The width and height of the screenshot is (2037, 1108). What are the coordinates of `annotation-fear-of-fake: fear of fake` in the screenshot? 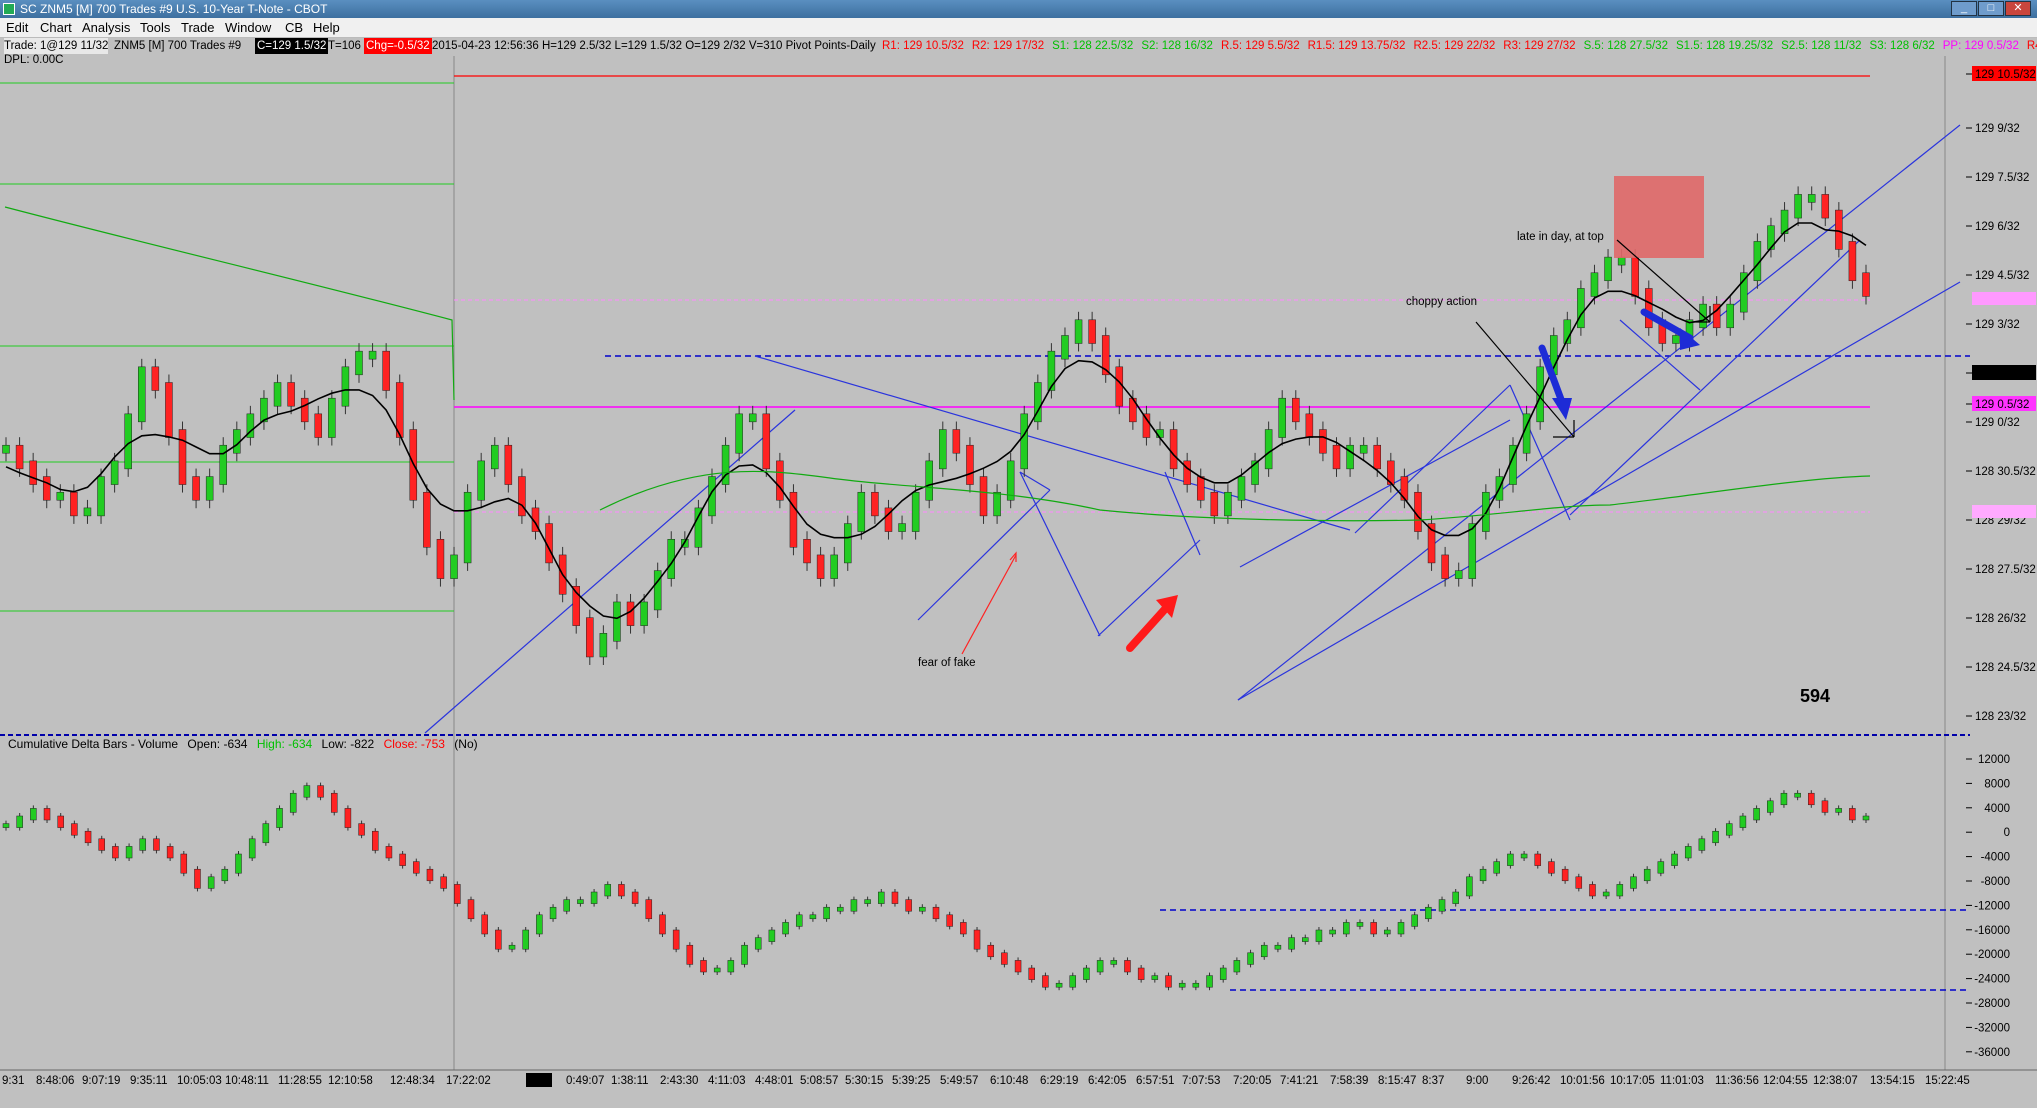 It's located at (947, 663).